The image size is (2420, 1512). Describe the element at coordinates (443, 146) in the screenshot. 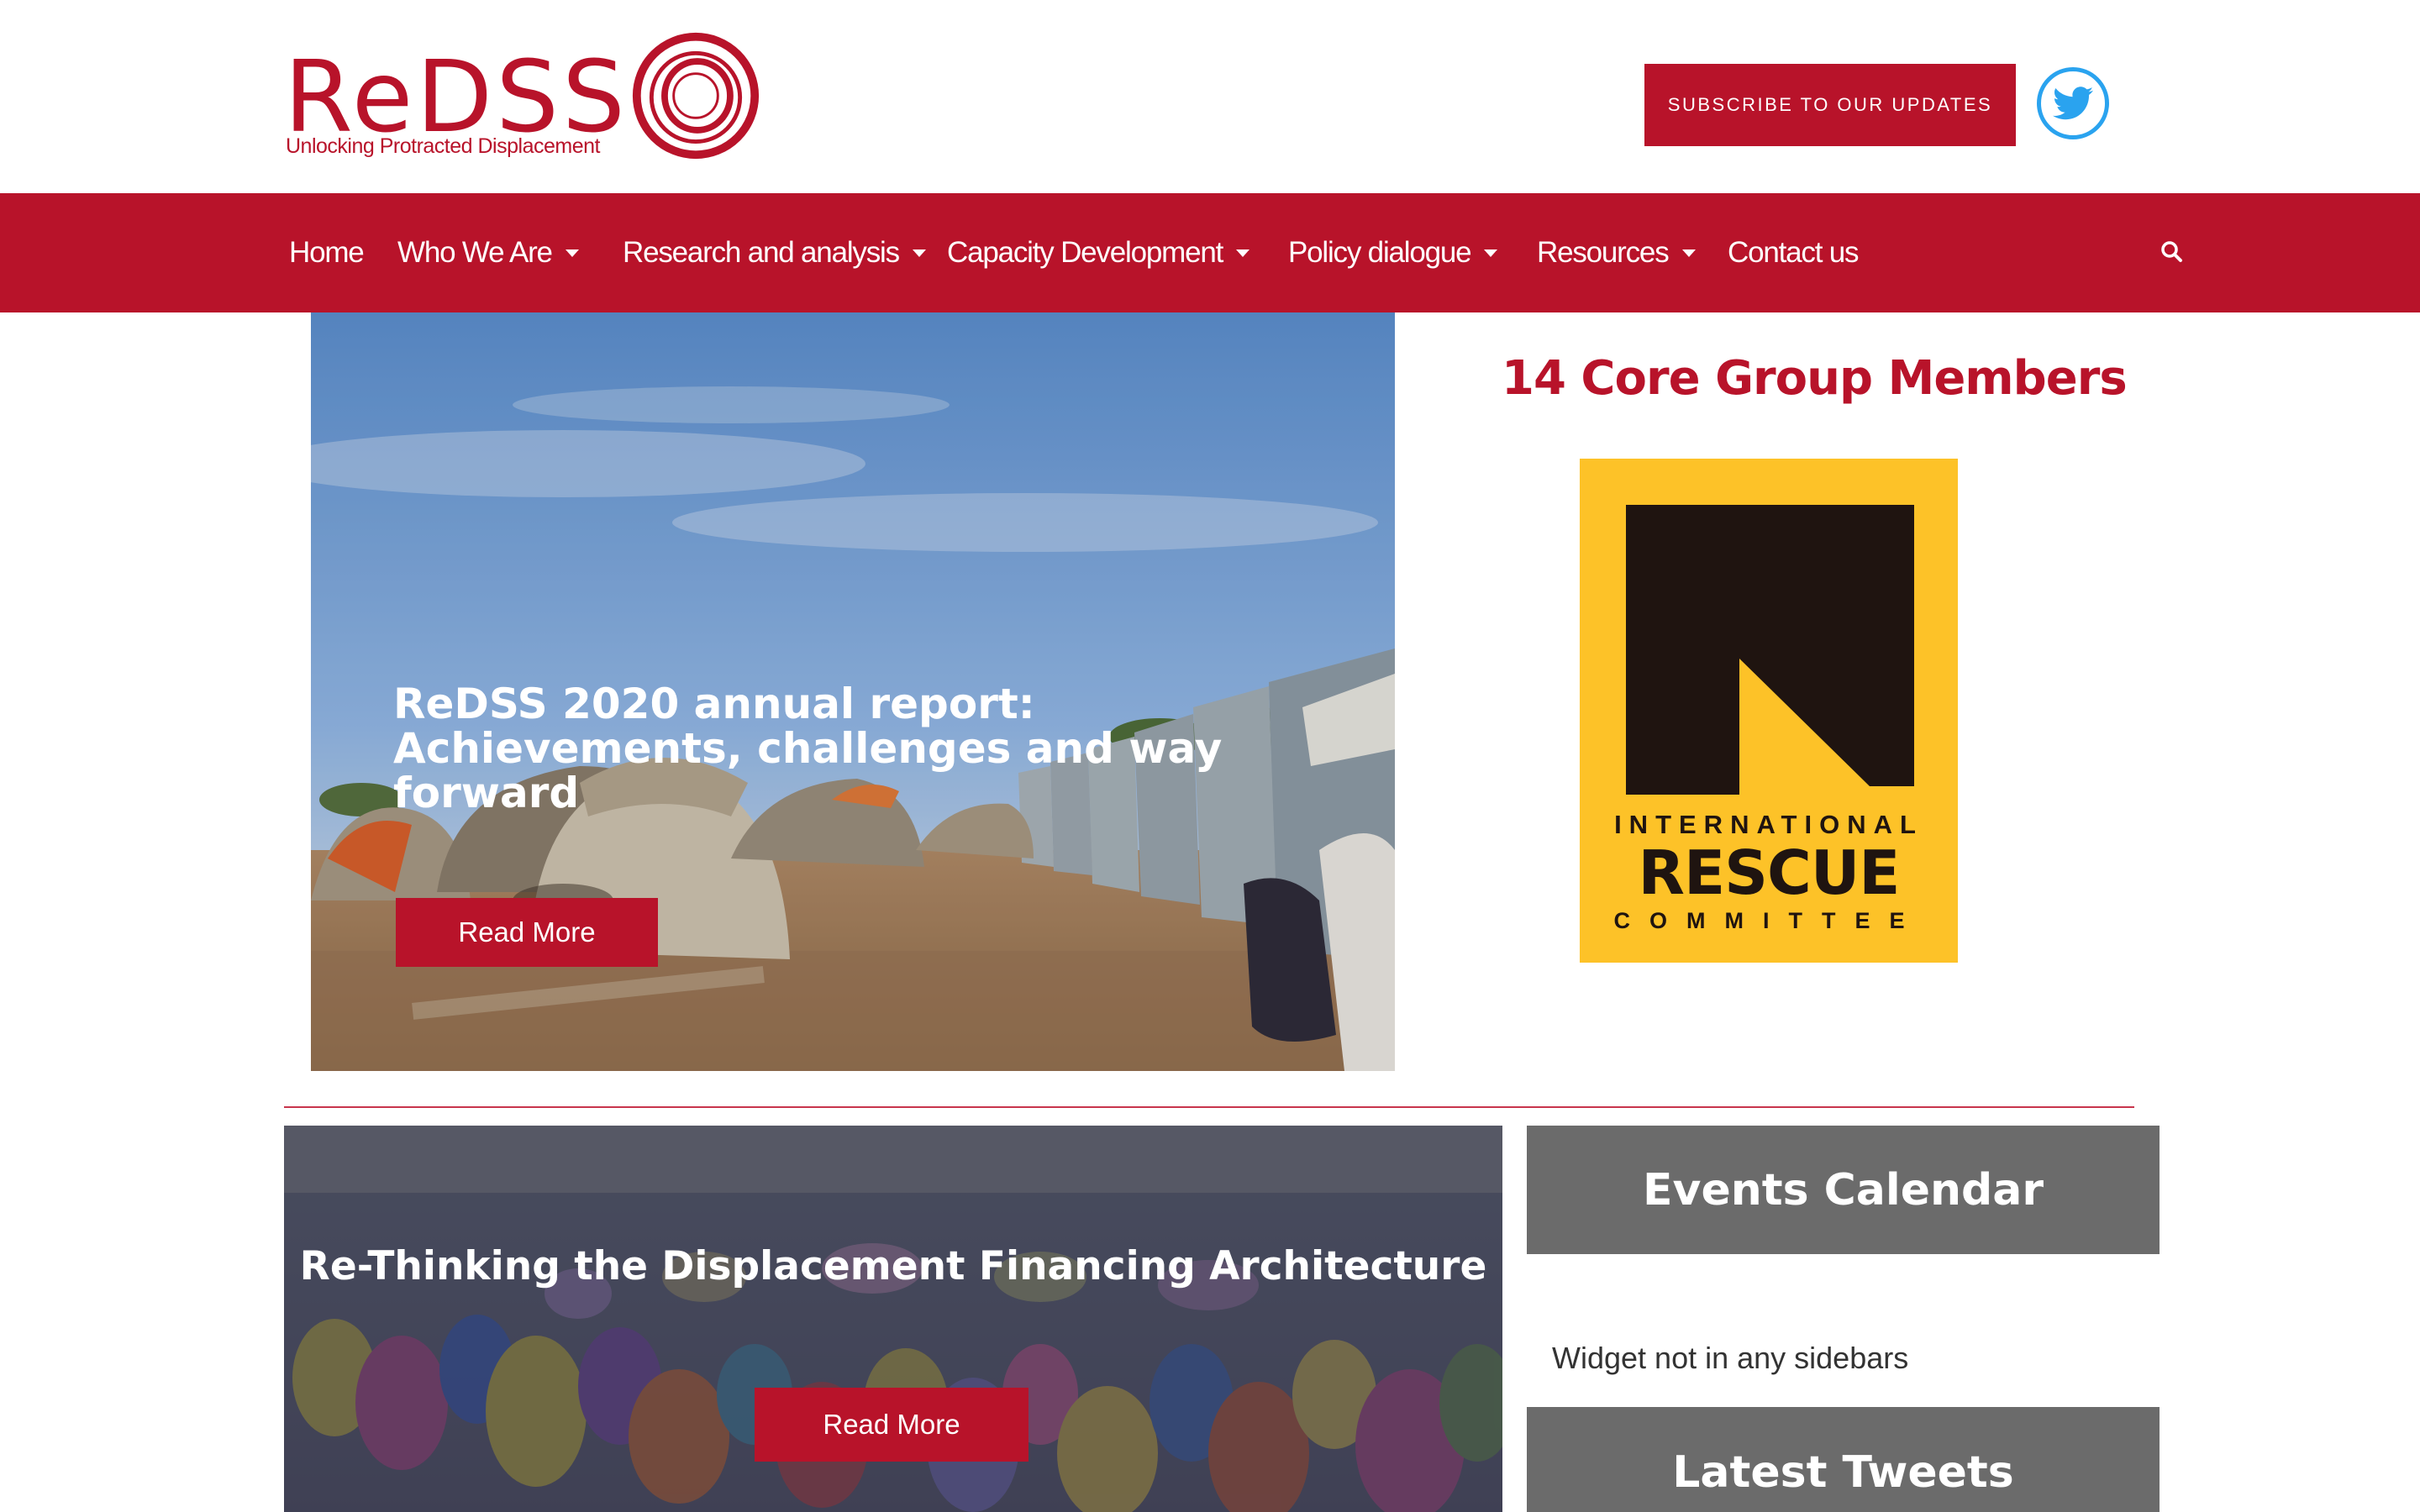

I see `logo-tagline: Unlocking Protracted Displacement` at that location.